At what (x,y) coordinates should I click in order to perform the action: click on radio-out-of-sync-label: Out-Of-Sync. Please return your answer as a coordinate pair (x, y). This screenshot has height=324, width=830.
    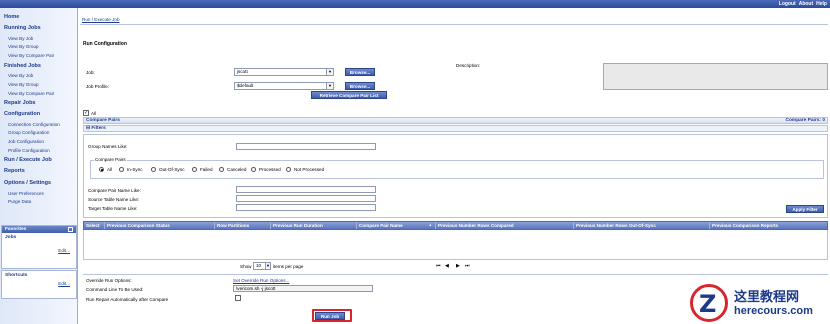
    Looking at the image, I should click on (172, 169).